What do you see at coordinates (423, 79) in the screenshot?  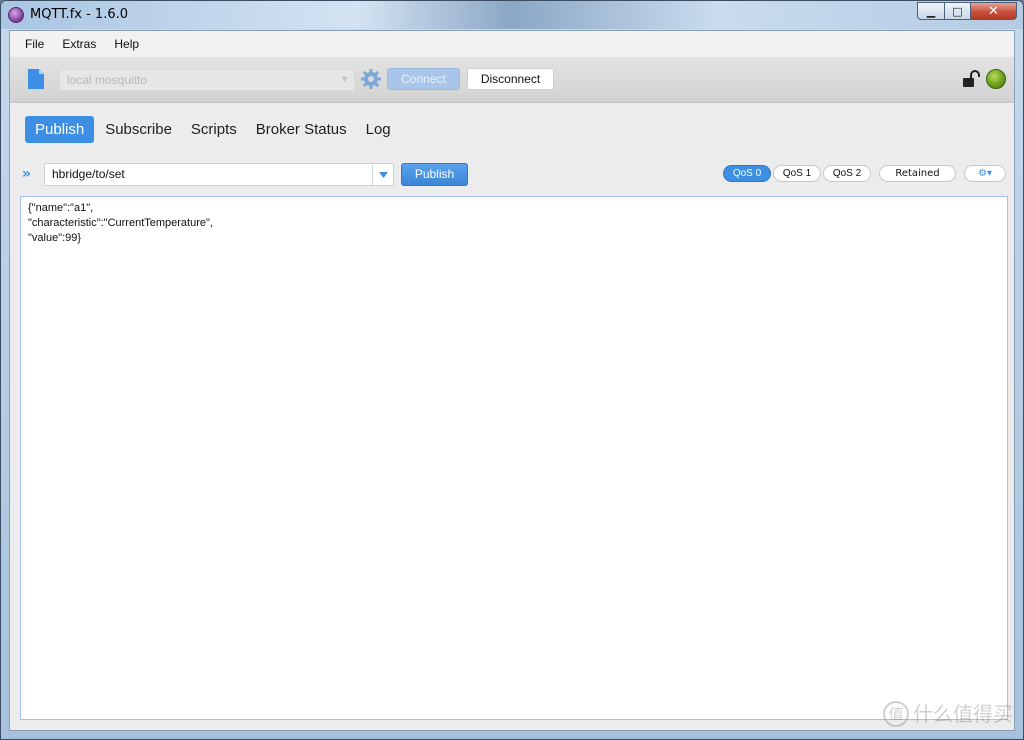 I see `connect-button: Connect` at bounding box center [423, 79].